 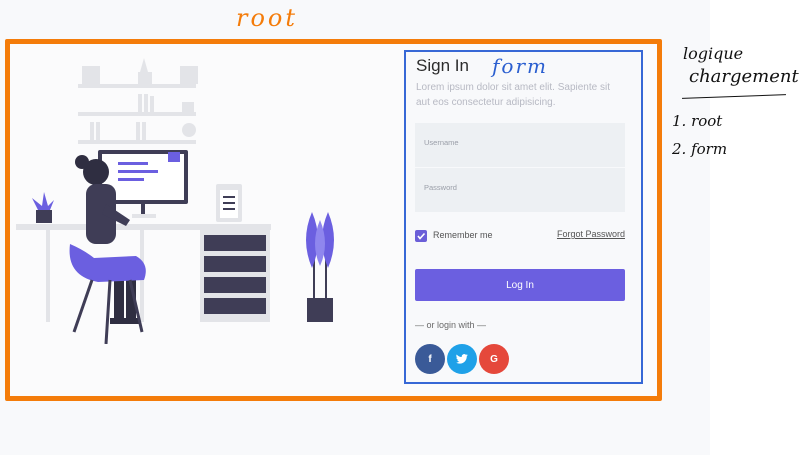 I want to click on notes-title-line1: logique, so click(x=713, y=53).